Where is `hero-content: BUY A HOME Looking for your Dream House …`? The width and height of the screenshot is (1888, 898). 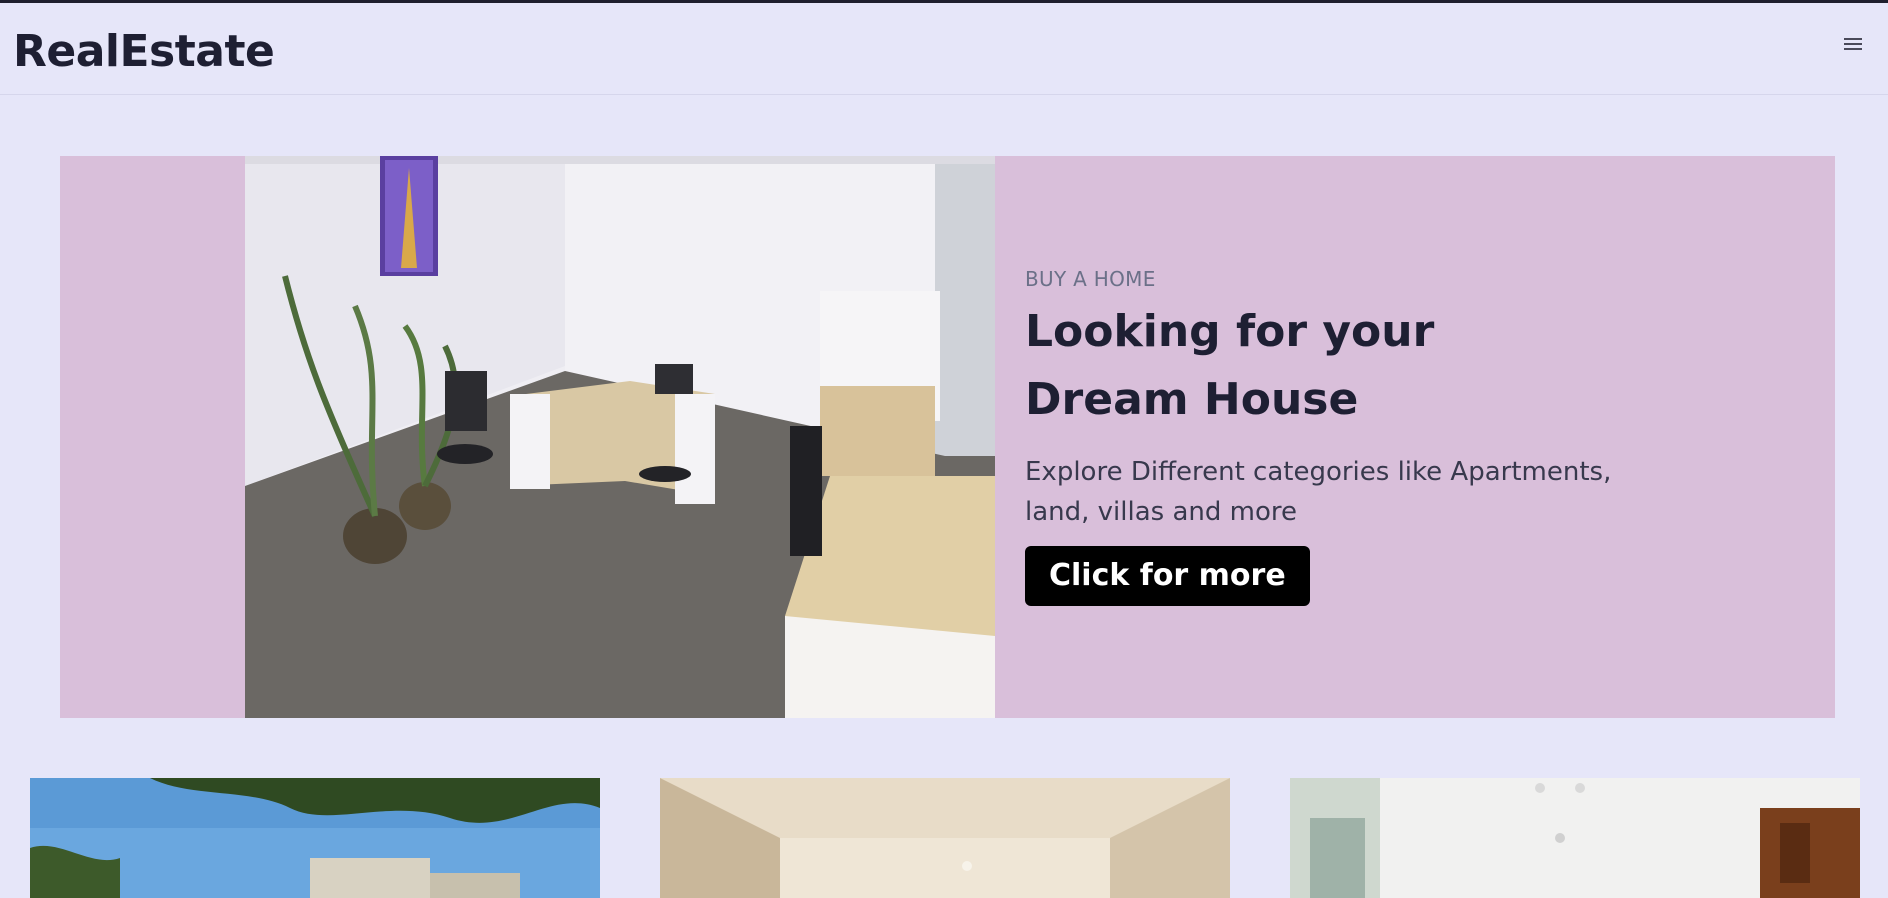
hero-content: BUY A HOME Looking for your Dream House … is located at coordinates (1385, 436).